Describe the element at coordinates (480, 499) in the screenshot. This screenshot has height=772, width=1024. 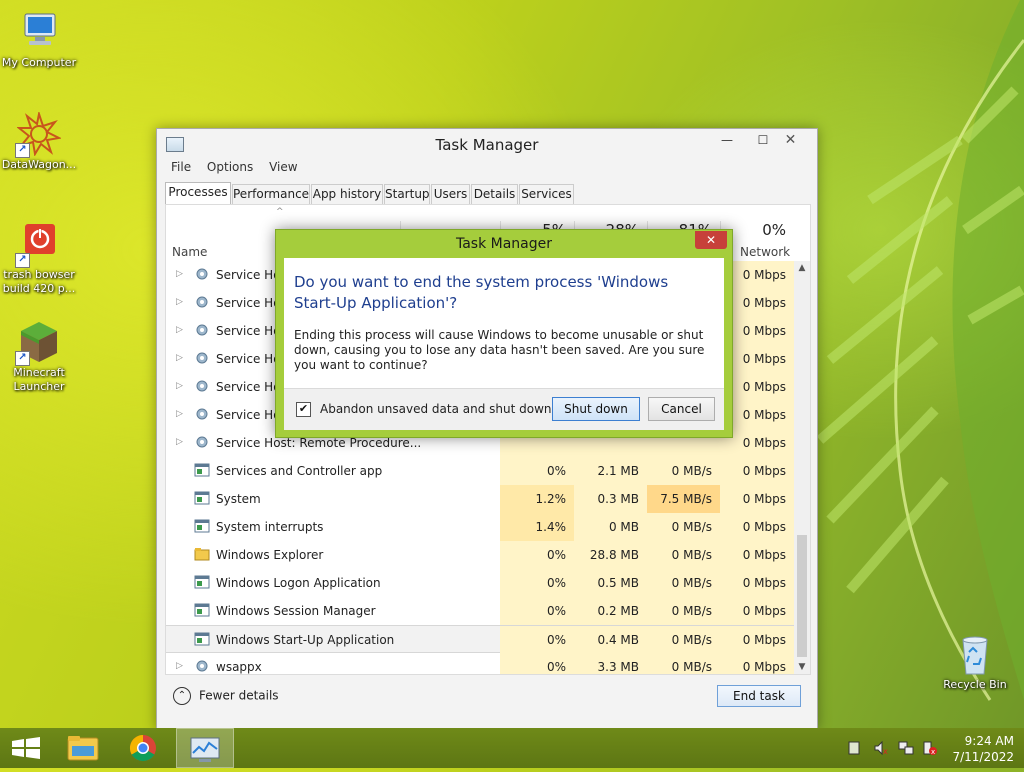
I see `table-row: System 1.2% 0.3 MB 7.5 MB/s 0 Mbps` at that location.